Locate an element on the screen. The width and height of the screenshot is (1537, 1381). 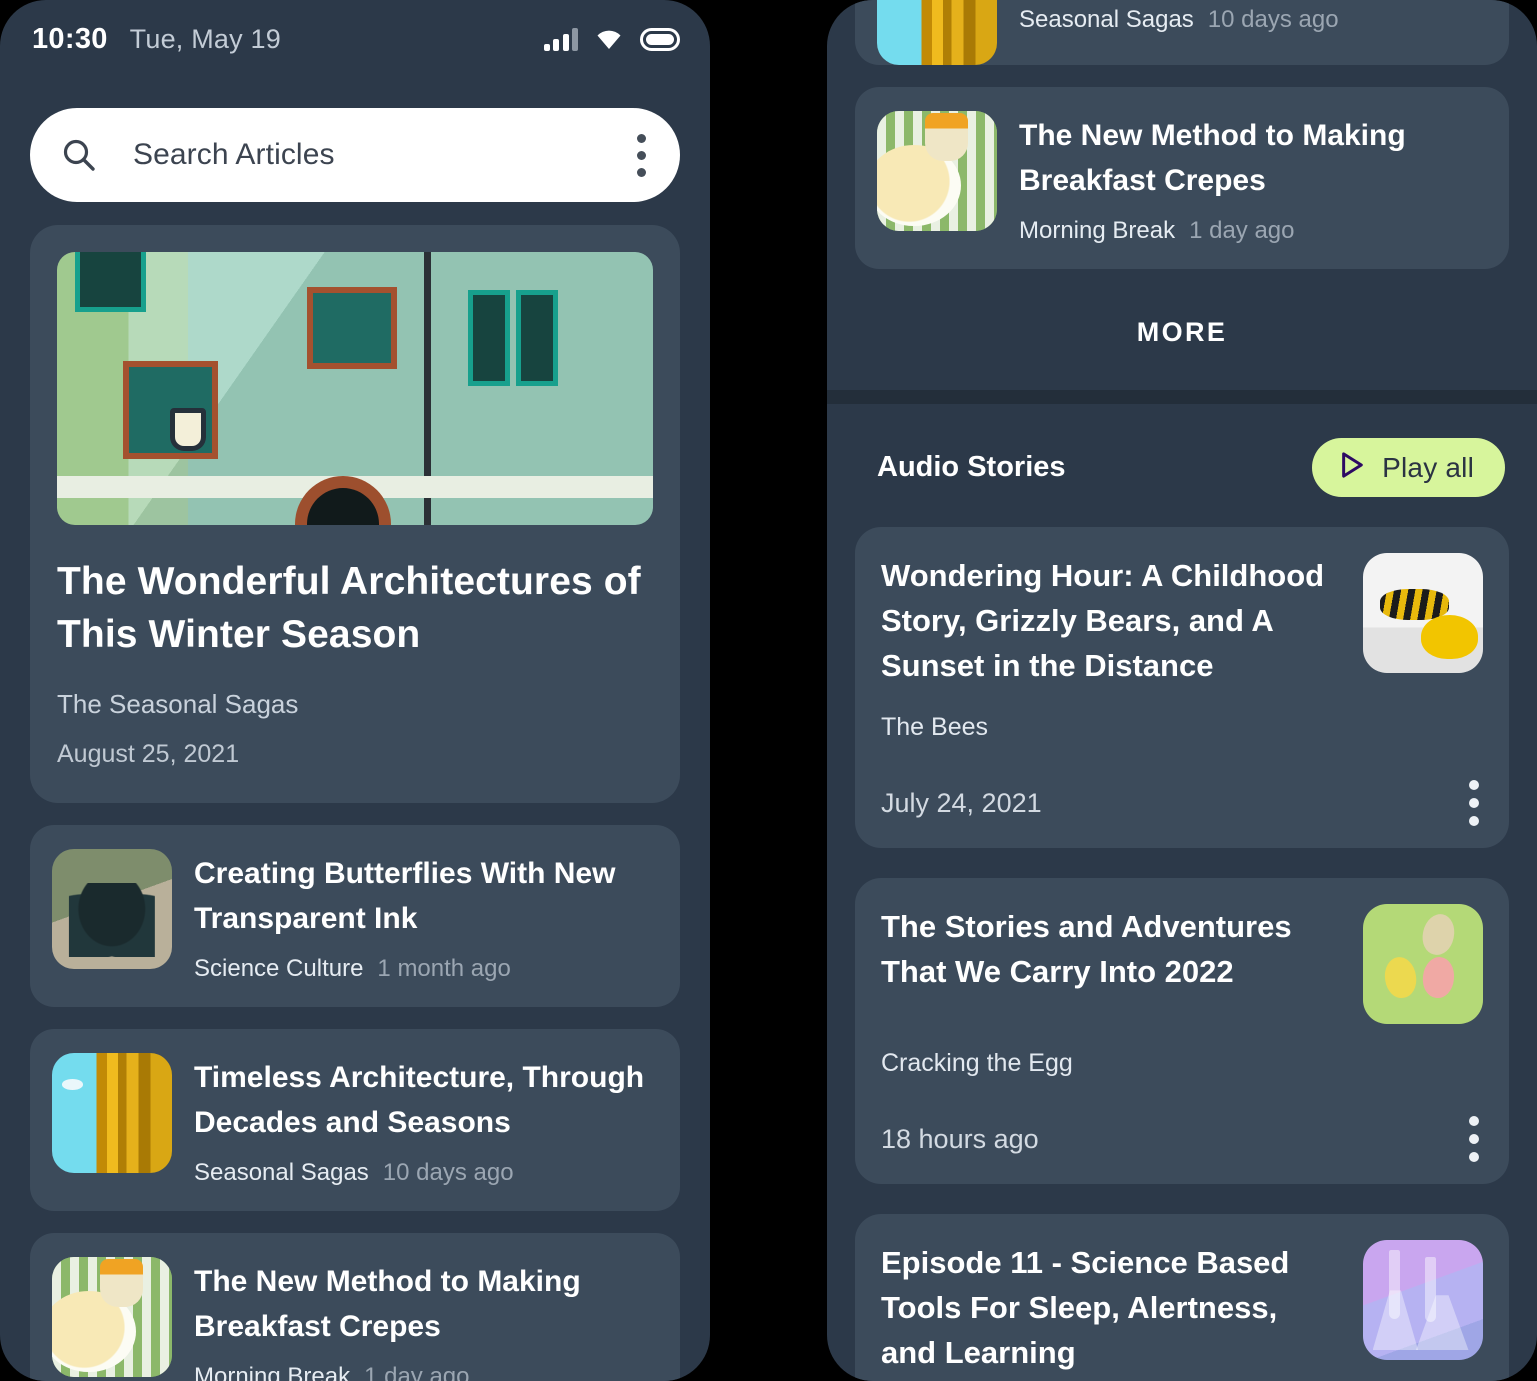
audio-stories-header: Audio Stories Play all is located at coordinates (1182, 450).